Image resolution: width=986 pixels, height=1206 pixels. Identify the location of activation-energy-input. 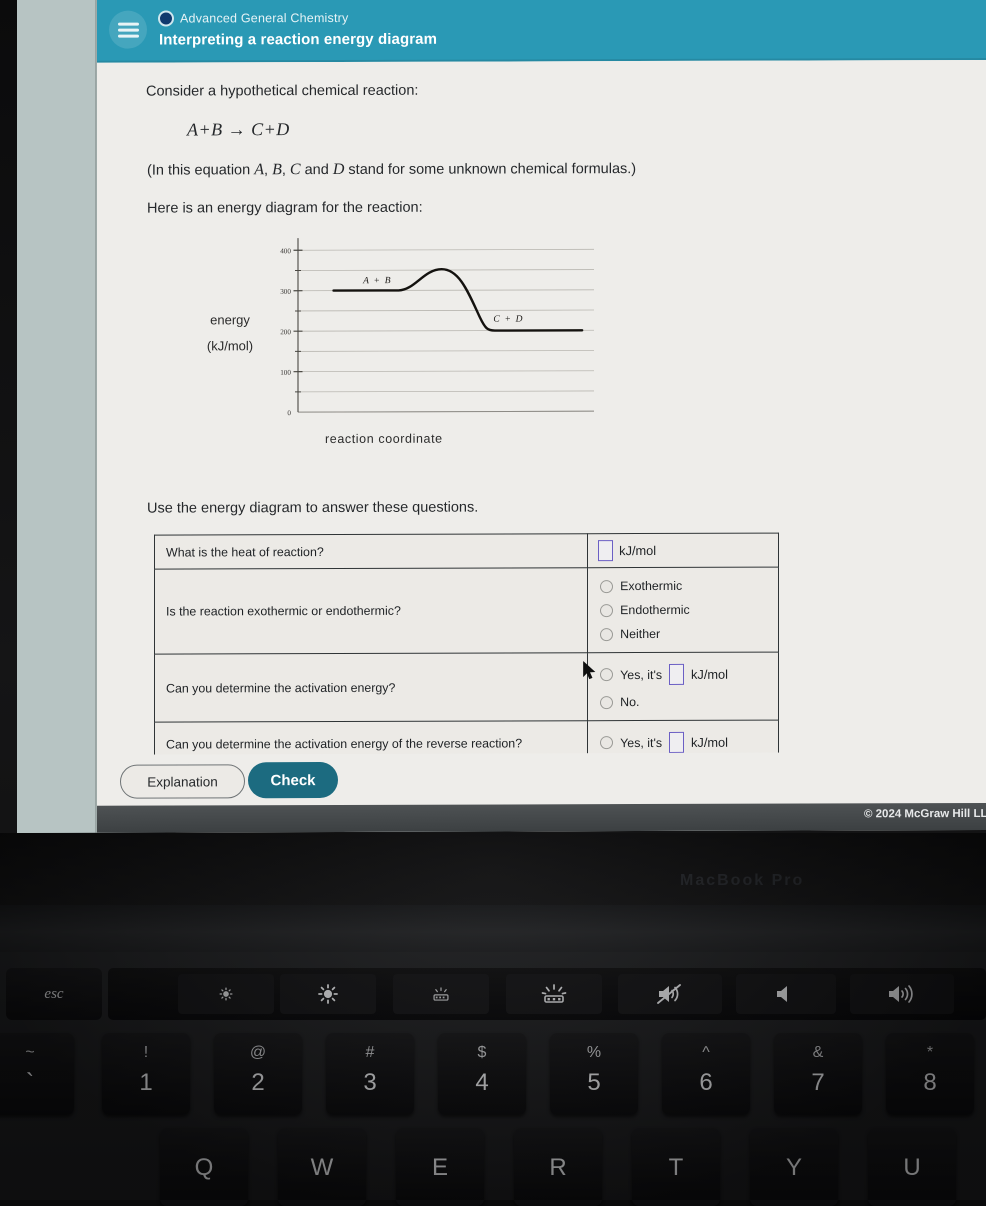
(676, 674).